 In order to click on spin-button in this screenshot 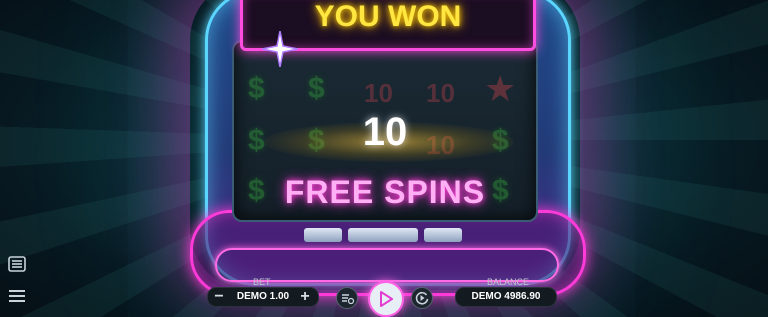, I will do `click(386, 299)`.